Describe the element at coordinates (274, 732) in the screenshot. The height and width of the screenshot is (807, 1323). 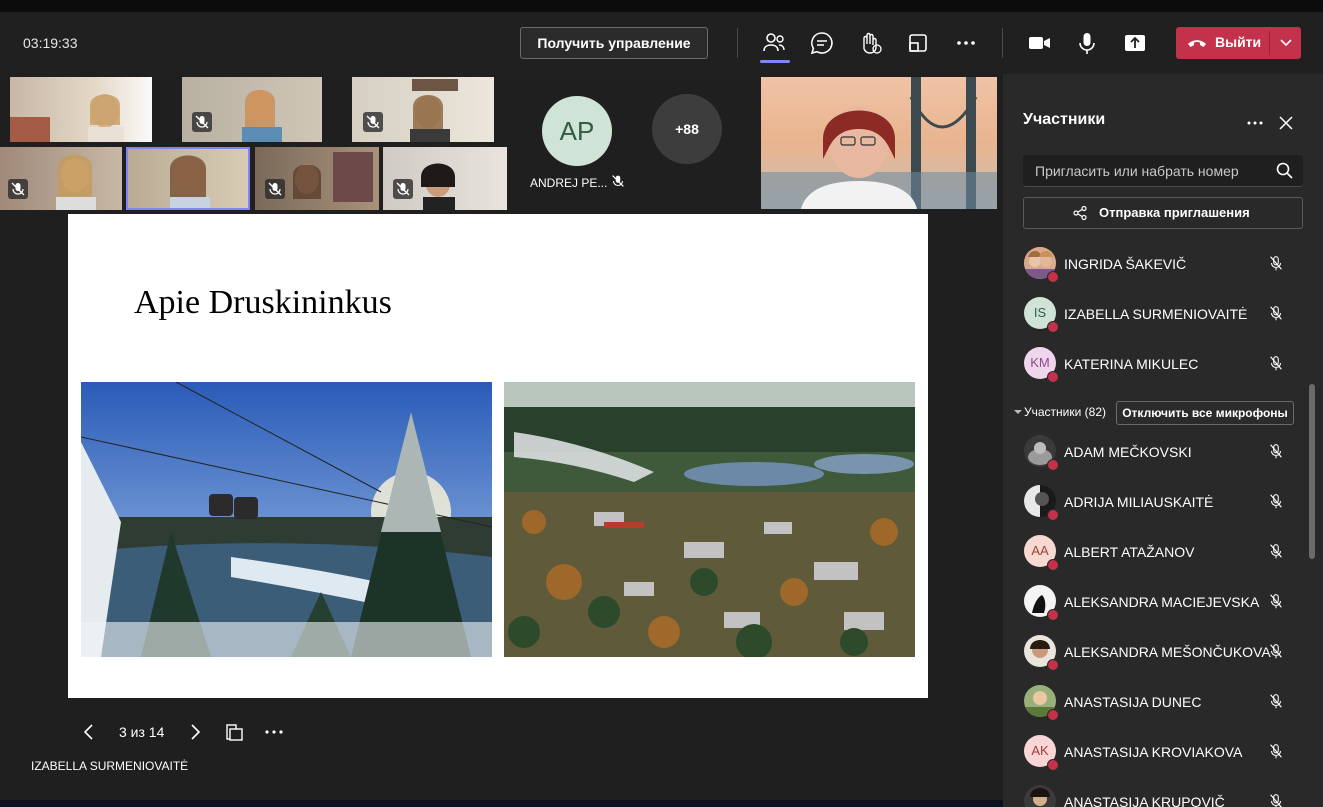
I see `slide-more-icon` at that location.